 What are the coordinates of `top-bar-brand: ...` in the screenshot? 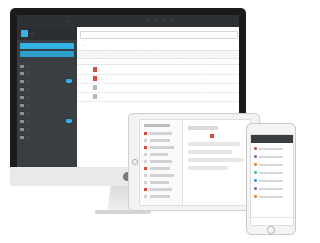 It's located at (69, 20).